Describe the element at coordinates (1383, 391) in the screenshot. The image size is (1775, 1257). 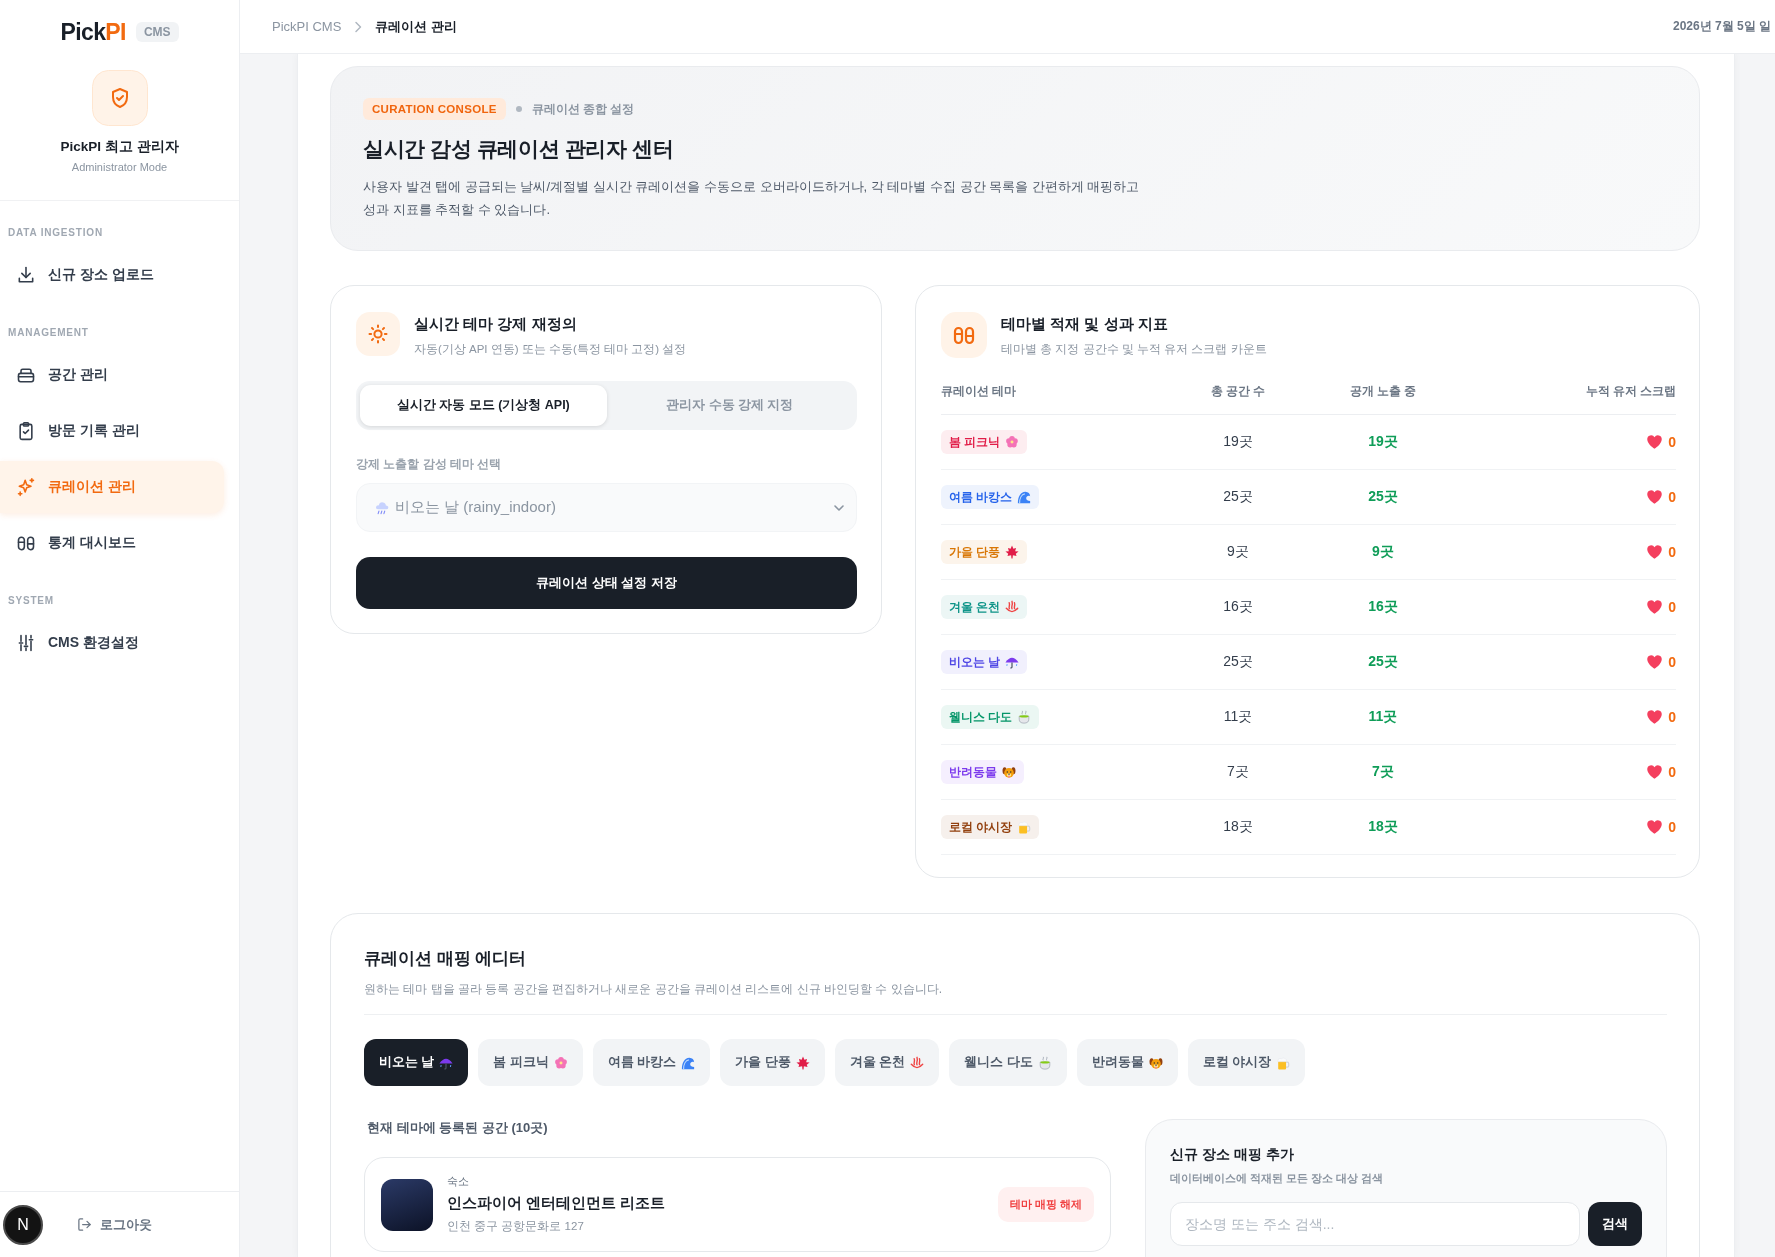
I see `column-header: 공개 노출 중` at that location.